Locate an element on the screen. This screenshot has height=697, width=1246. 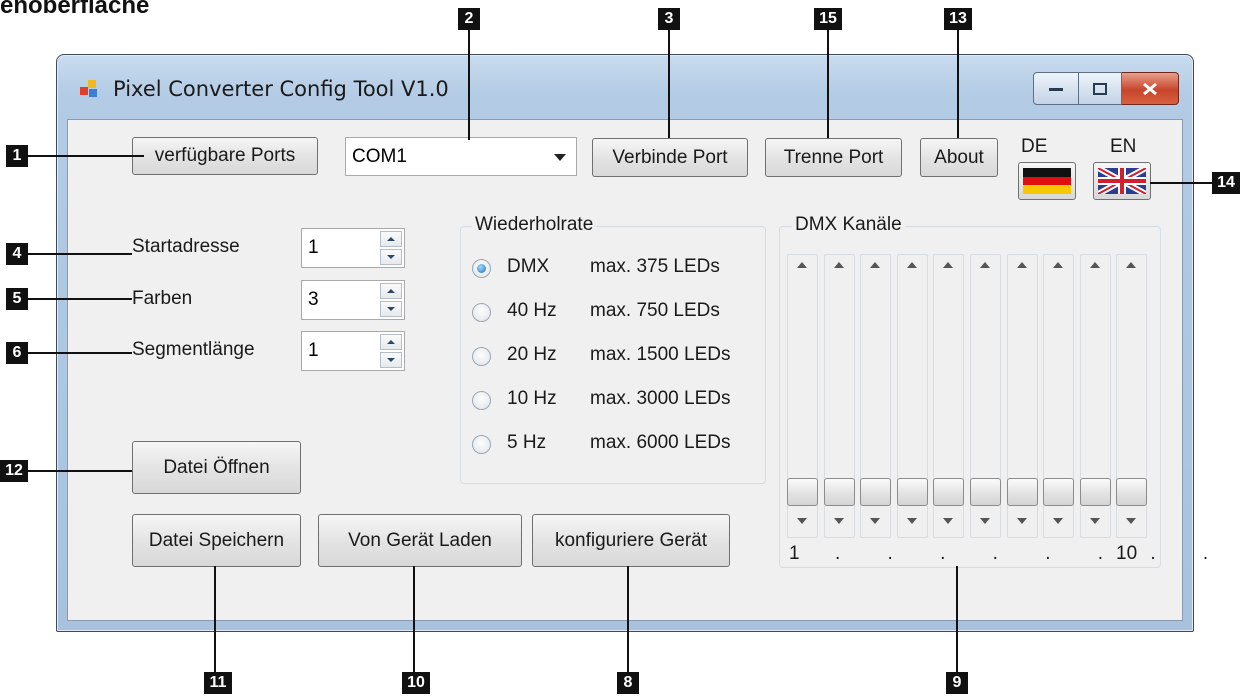
colors-stepper: 3 is located at coordinates (353, 300).